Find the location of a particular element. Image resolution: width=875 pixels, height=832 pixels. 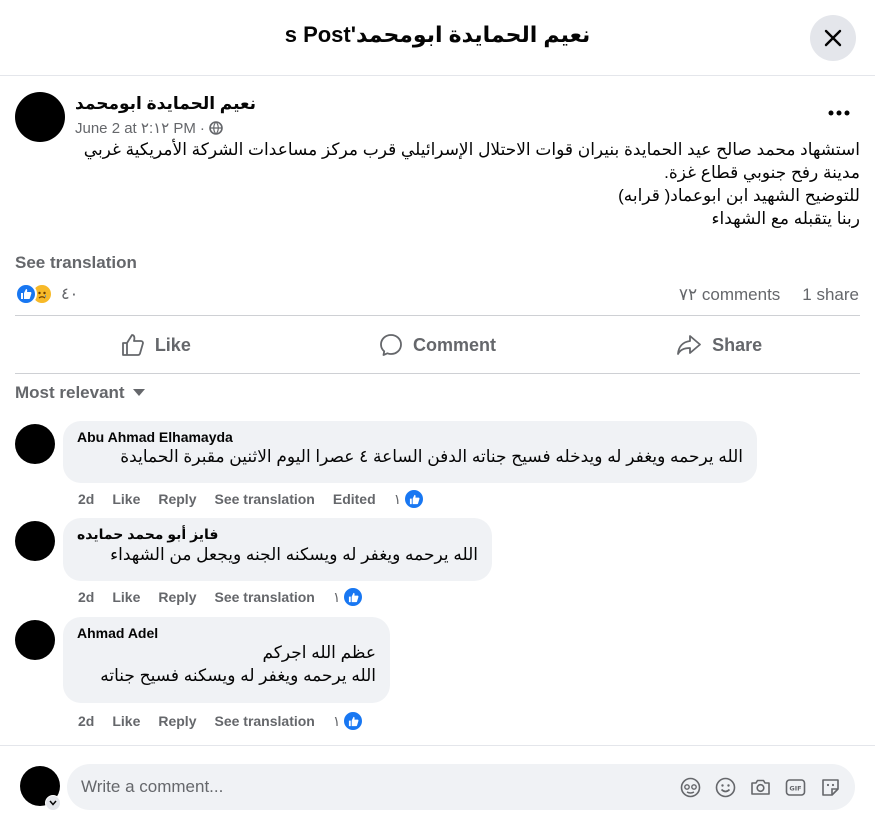

post-text-line: ربنا يتقبله مع الشهداء is located at coordinates (785, 218).